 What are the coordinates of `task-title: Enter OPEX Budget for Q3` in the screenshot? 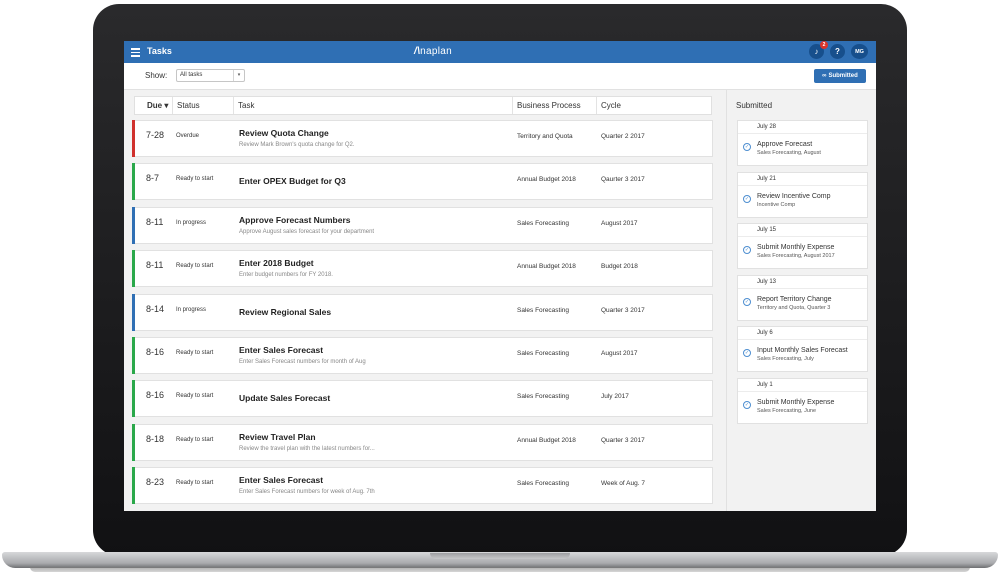 It's located at (292, 181).